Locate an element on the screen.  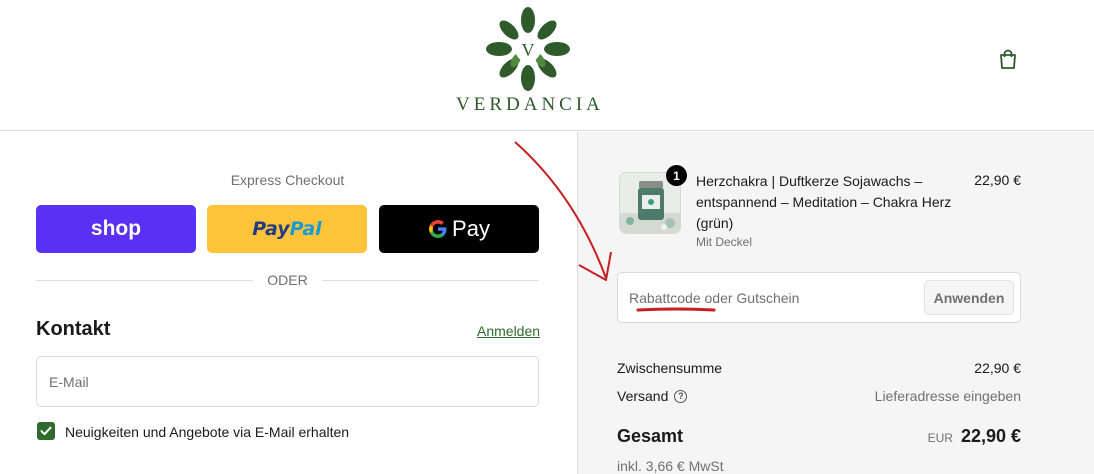
paypal-button: PayPal is located at coordinates (287, 229).